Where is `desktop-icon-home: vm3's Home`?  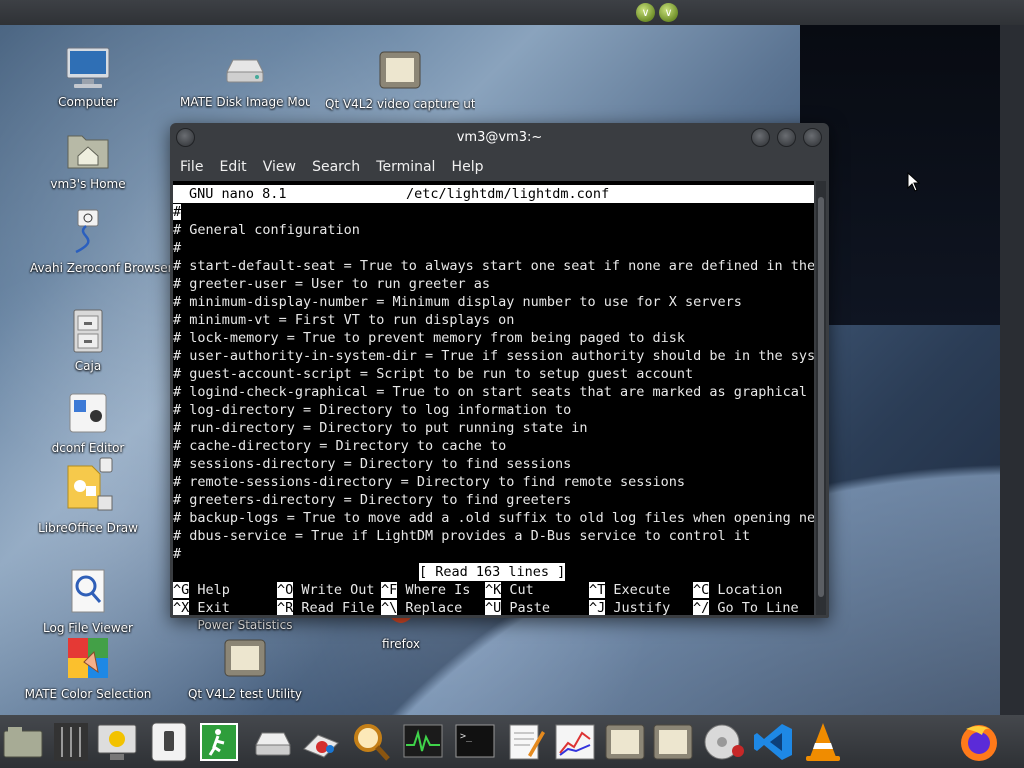
desktop-icon-home: vm3's Home is located at coordinates (88, 160).